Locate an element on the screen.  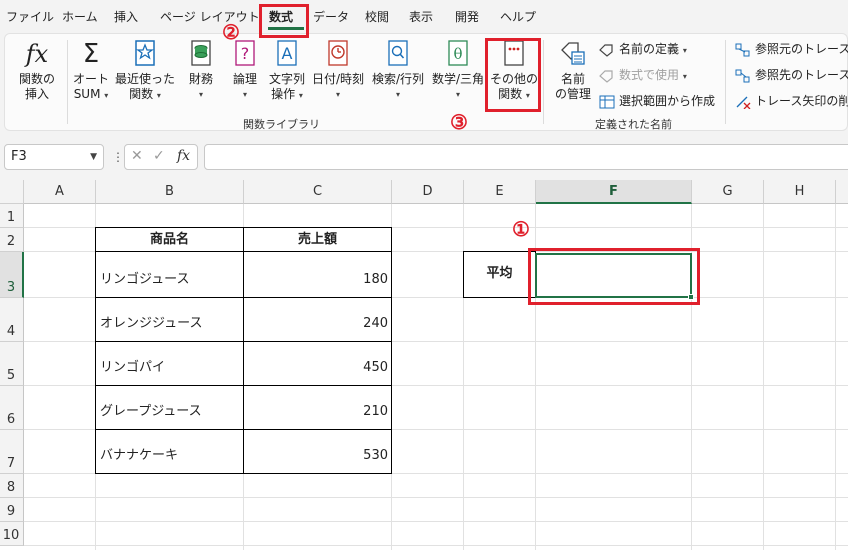
tab-review: 校閲 is located at coordinates (377, 16).